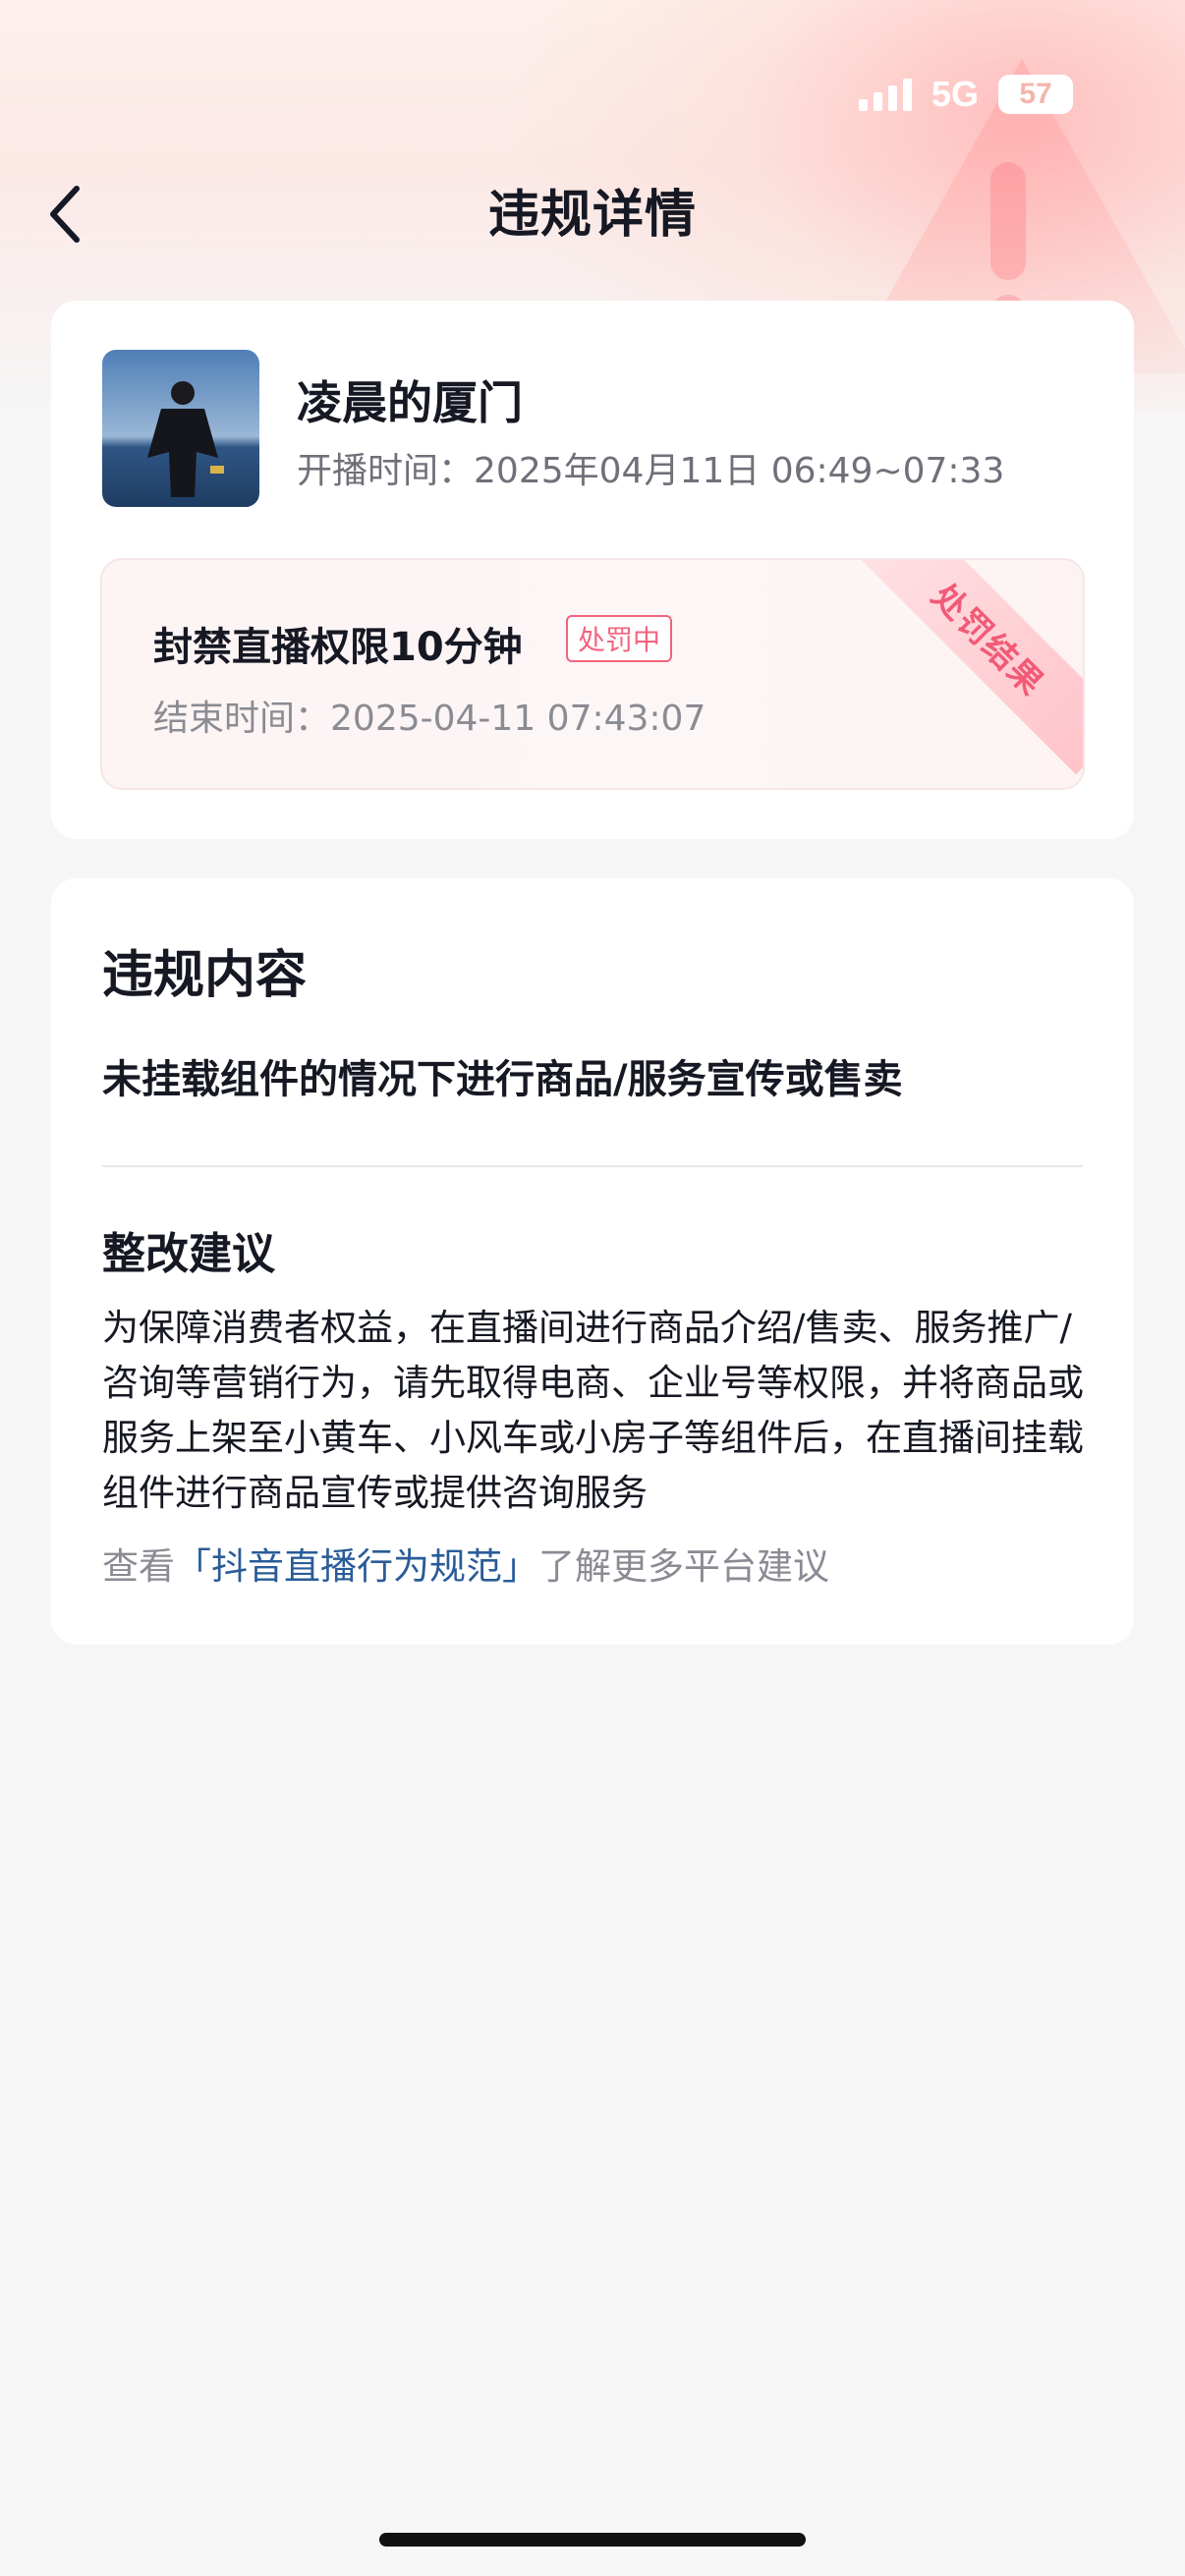  Describe the element at coordinates (242, 719) in the screenshot. I see `end-time-label: 结束时间：` at that location.